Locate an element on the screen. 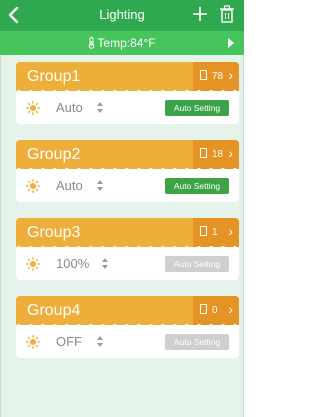  add-button is located at coordinates (200, 14).